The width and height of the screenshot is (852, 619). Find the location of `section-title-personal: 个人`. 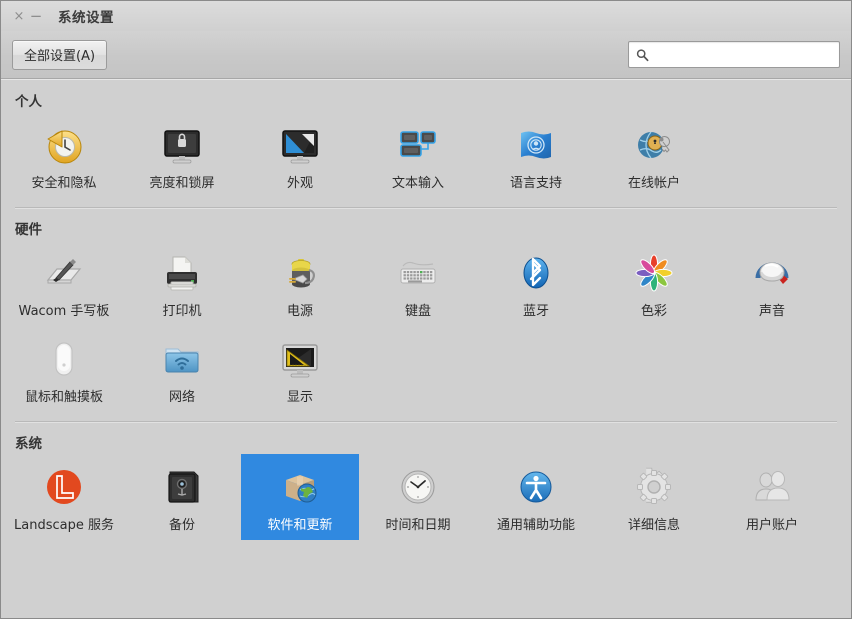

section-title-personal: 个人 is located at coordinates (28, 102).